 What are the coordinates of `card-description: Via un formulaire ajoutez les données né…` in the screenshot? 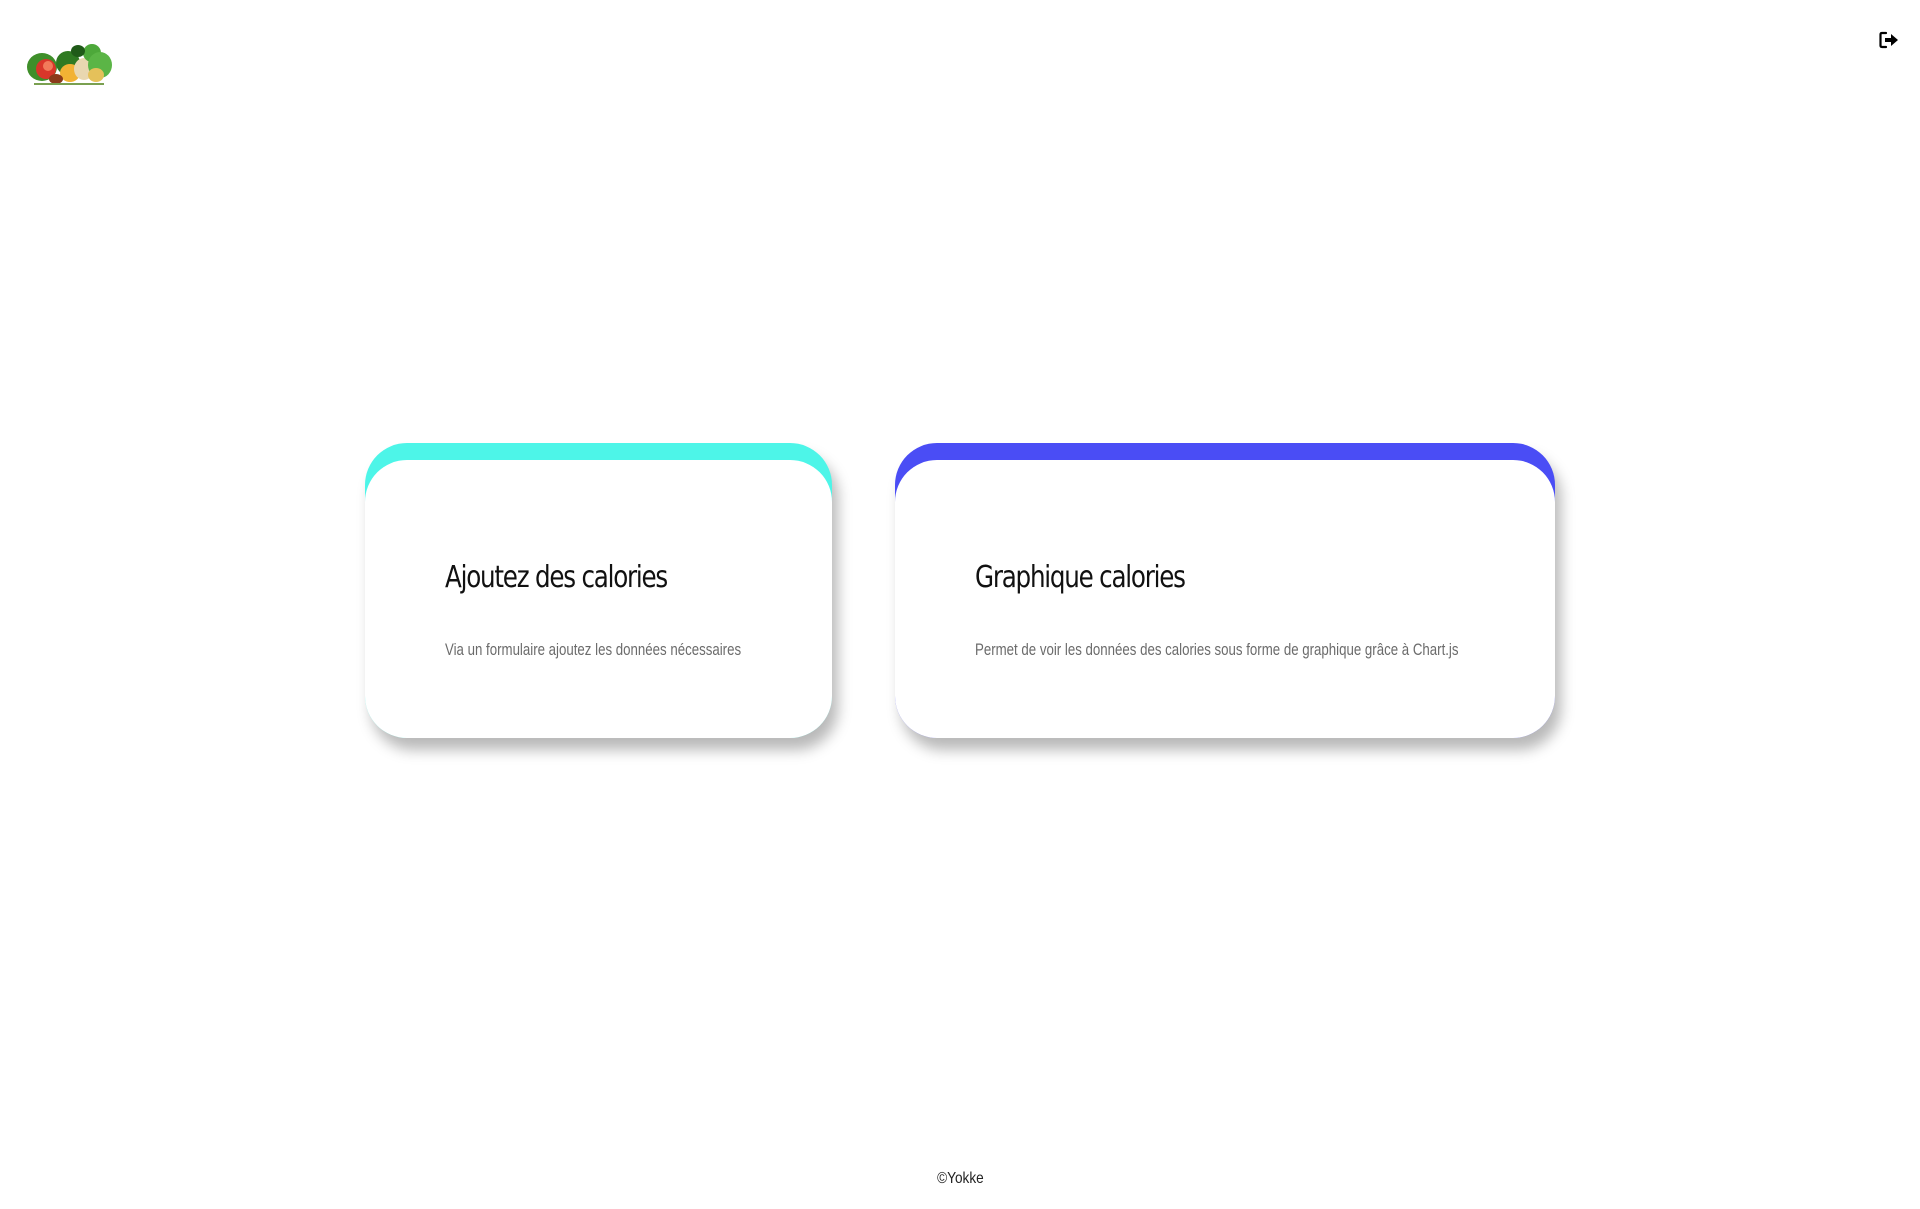 It's located at (593, 649).